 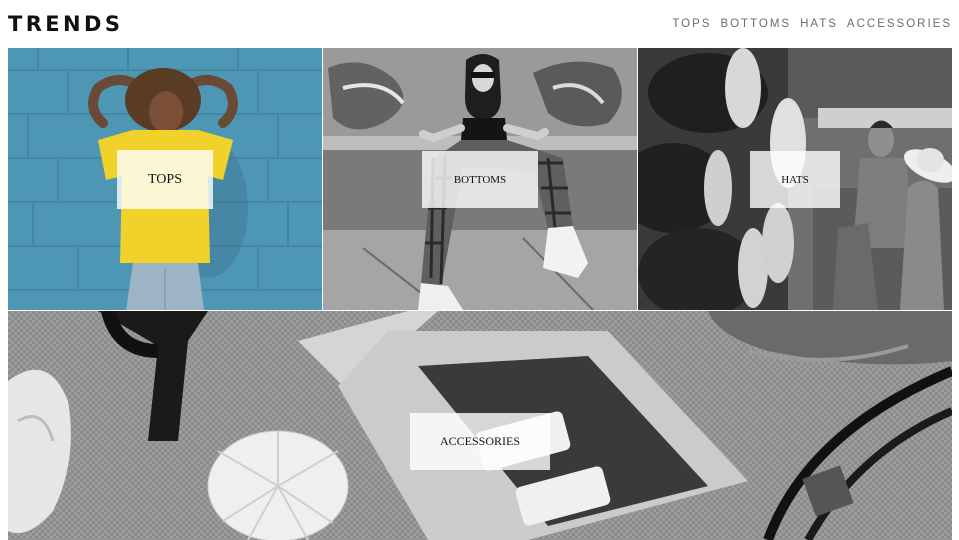 I want to click on main-nav: TOPS BOTTOMS HATS ACCESSORIES, so click(x=812, y=24).